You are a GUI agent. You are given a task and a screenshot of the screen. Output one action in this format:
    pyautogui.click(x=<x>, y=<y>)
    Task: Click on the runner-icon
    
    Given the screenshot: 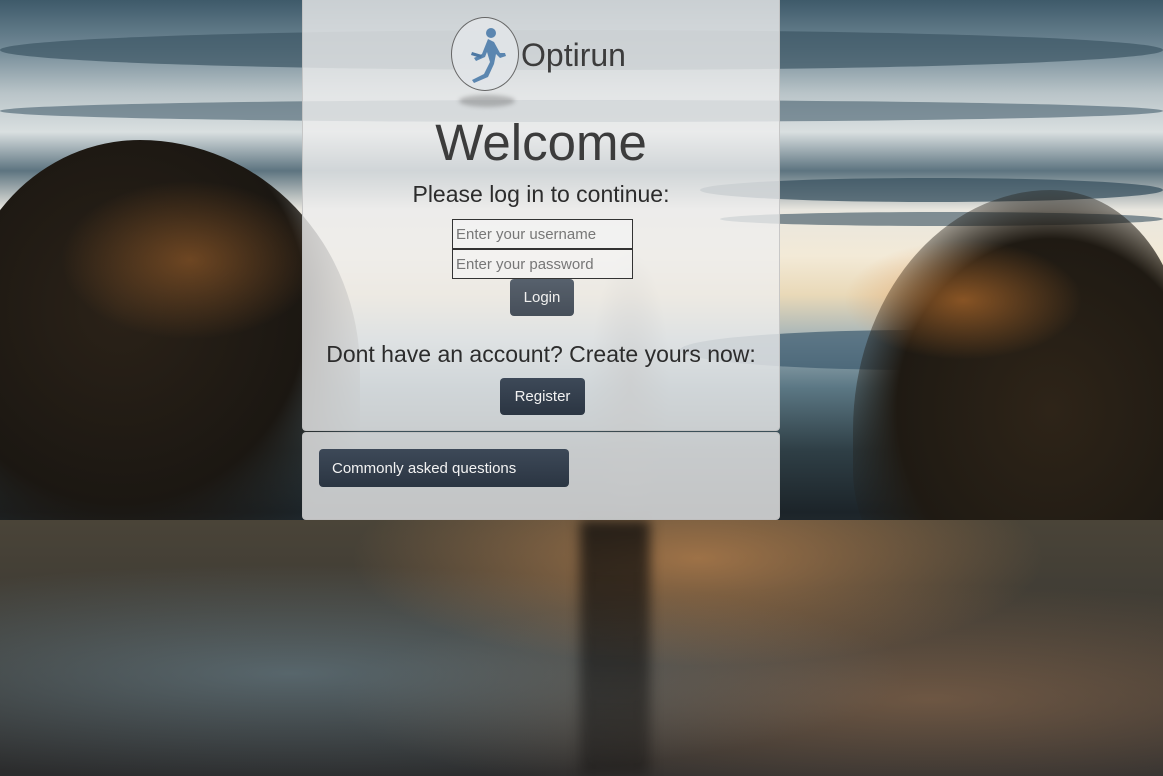 What is the action you would take?
    pyautogui.click(x=488, y=55)
    